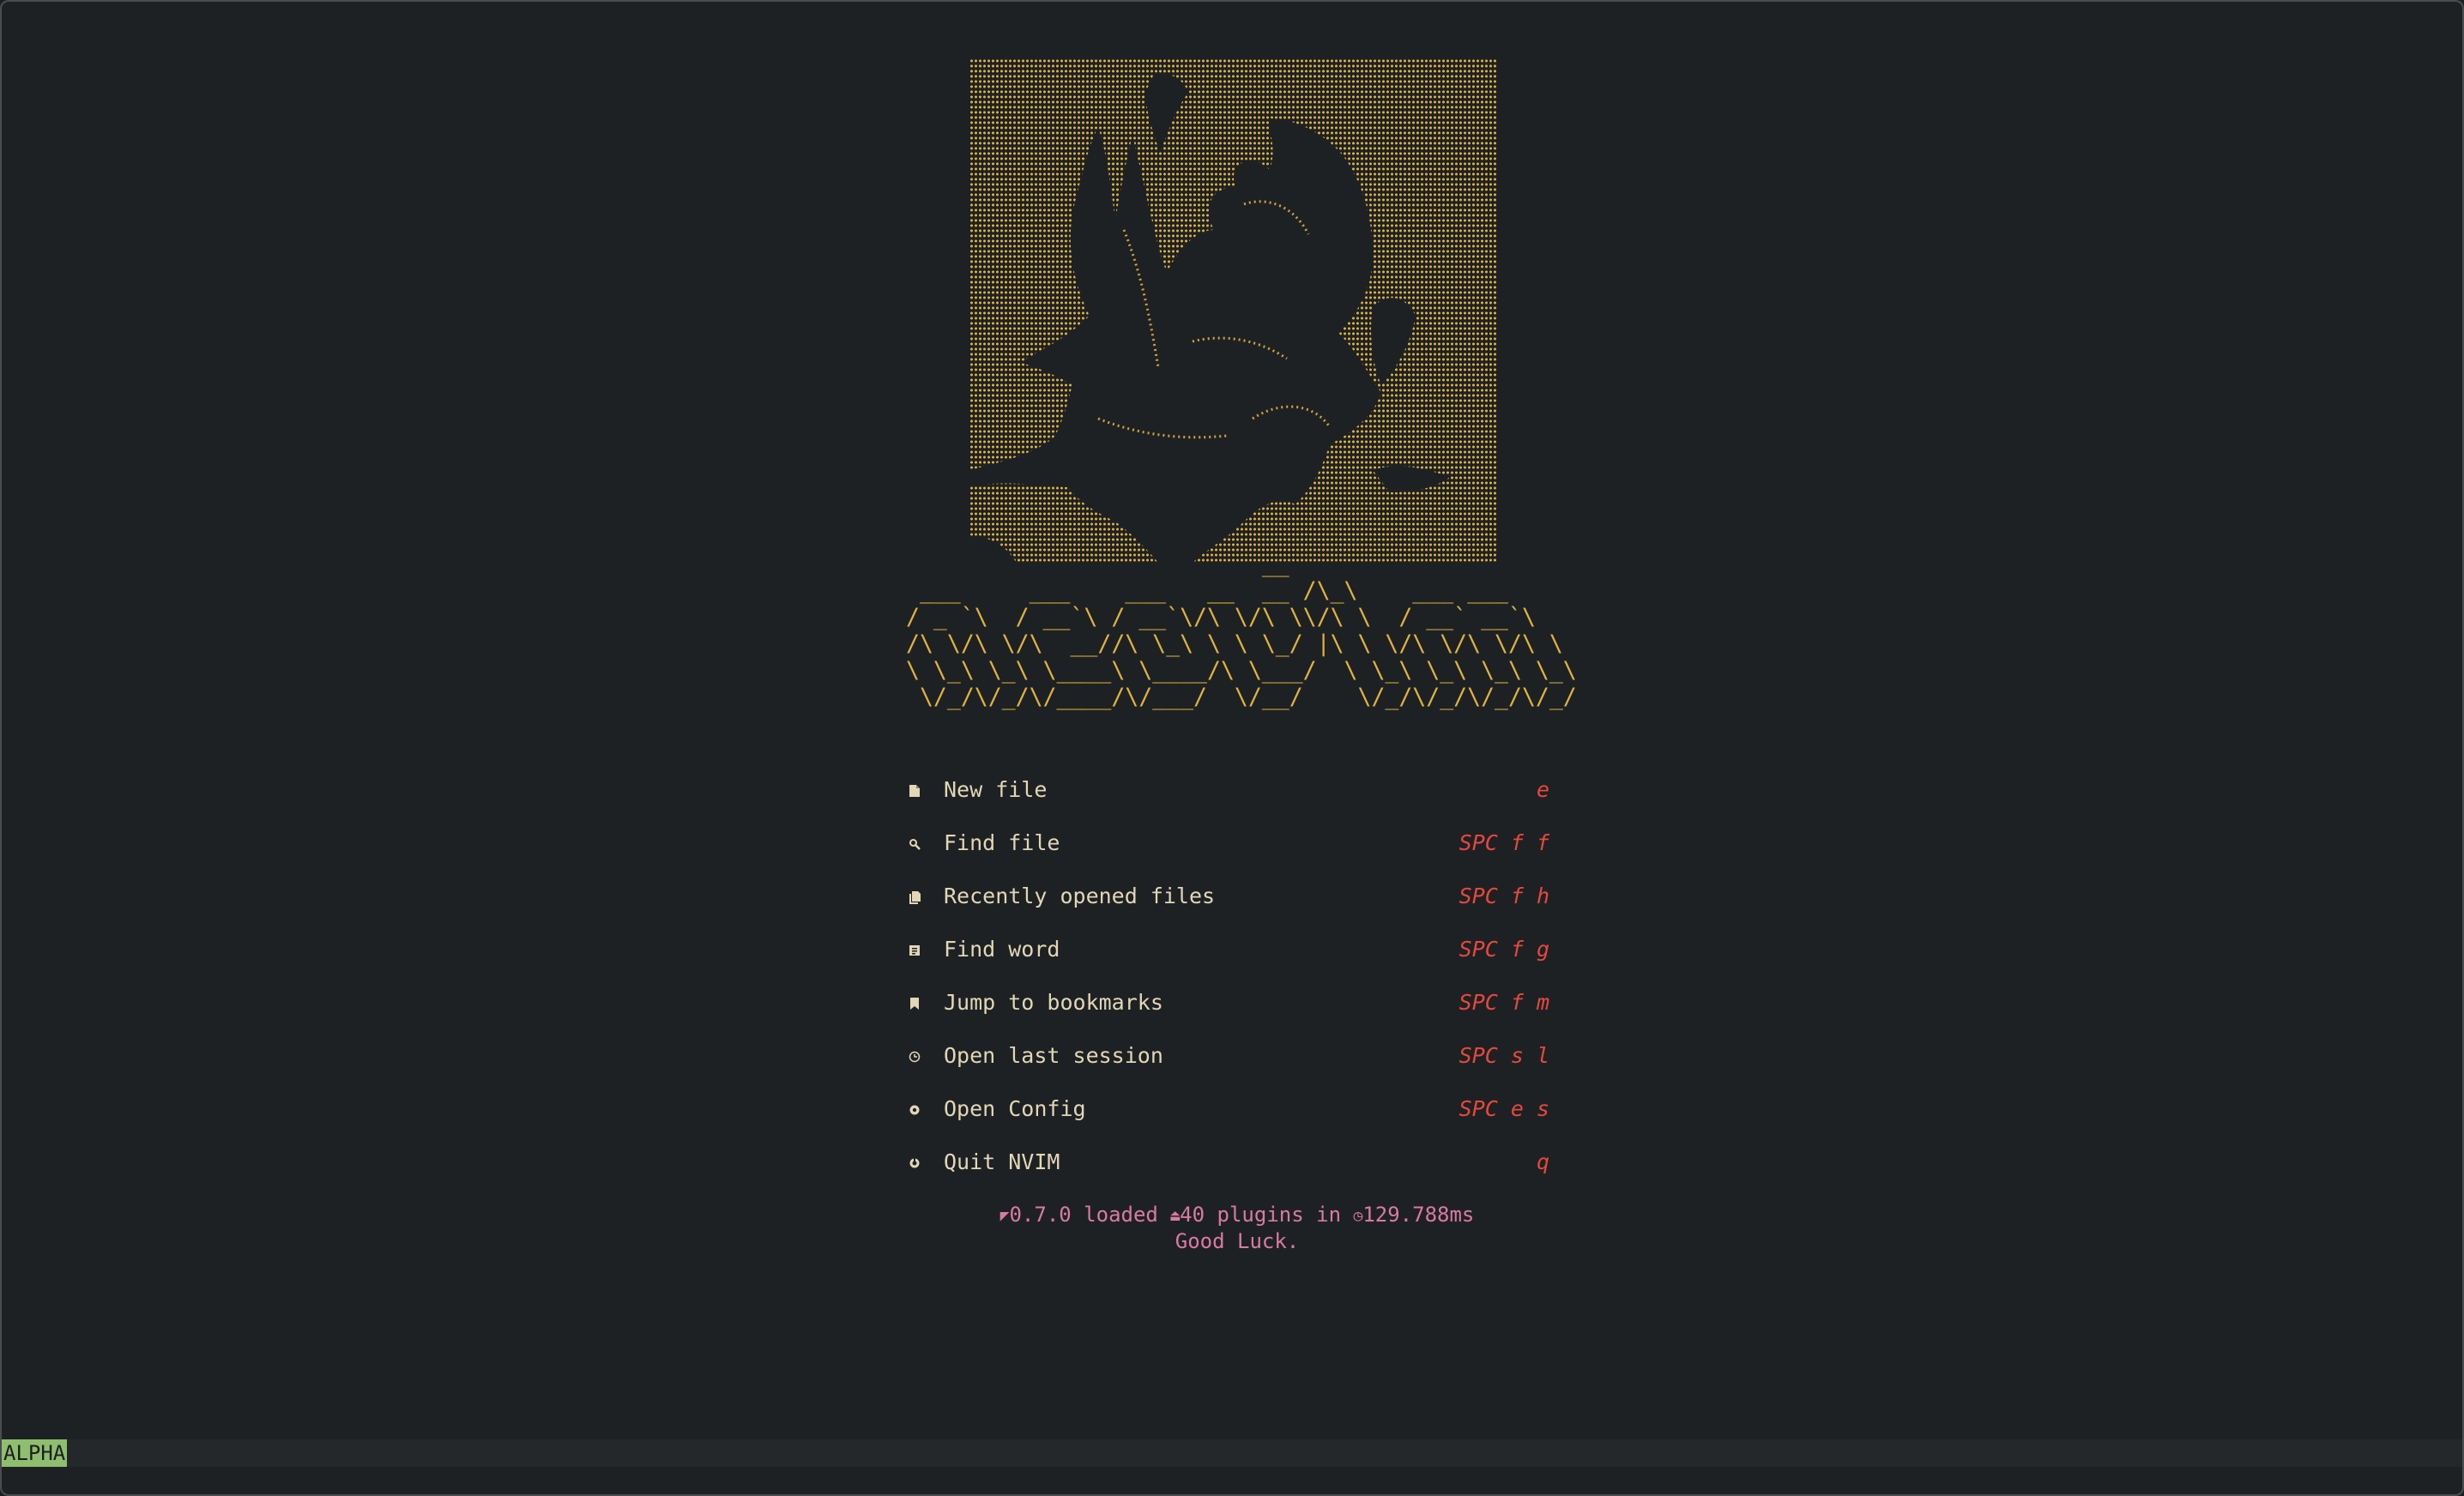 Image resolution: width=2464 pixels, height=1496 pixels. What do you see at coordinates (1503, 842) in the screenshot?
I see `menu-shortcut: SPC f f` at bounding box center [1503, 842].